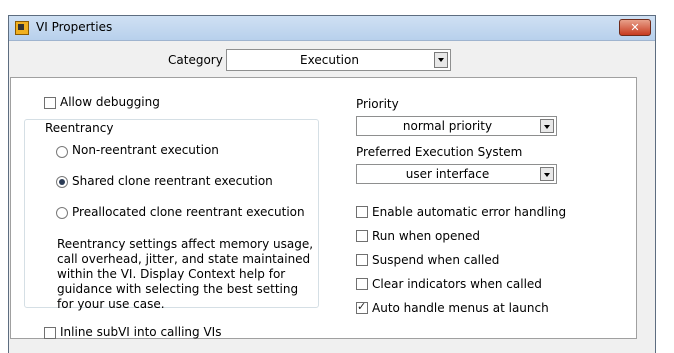  What do you see at coordinates (50, 103) in the screenshot?
I see `allow-debugging-checkbox` at bounding box center [50, 103].